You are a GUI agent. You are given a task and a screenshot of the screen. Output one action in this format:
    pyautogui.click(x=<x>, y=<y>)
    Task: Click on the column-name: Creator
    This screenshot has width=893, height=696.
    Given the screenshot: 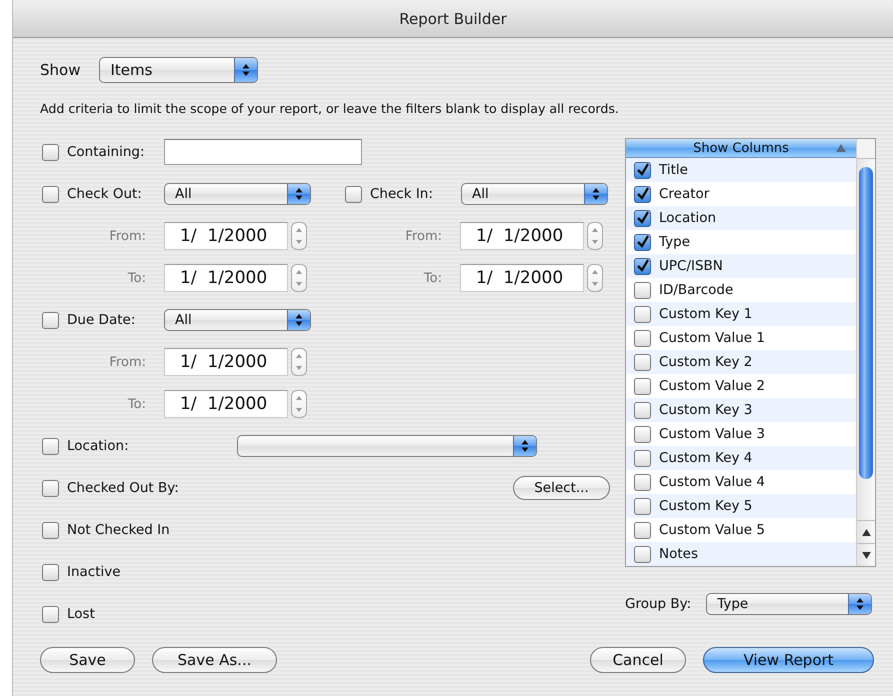 What is the action you would take?
    pyautogui.click(x=684, y=194)
    